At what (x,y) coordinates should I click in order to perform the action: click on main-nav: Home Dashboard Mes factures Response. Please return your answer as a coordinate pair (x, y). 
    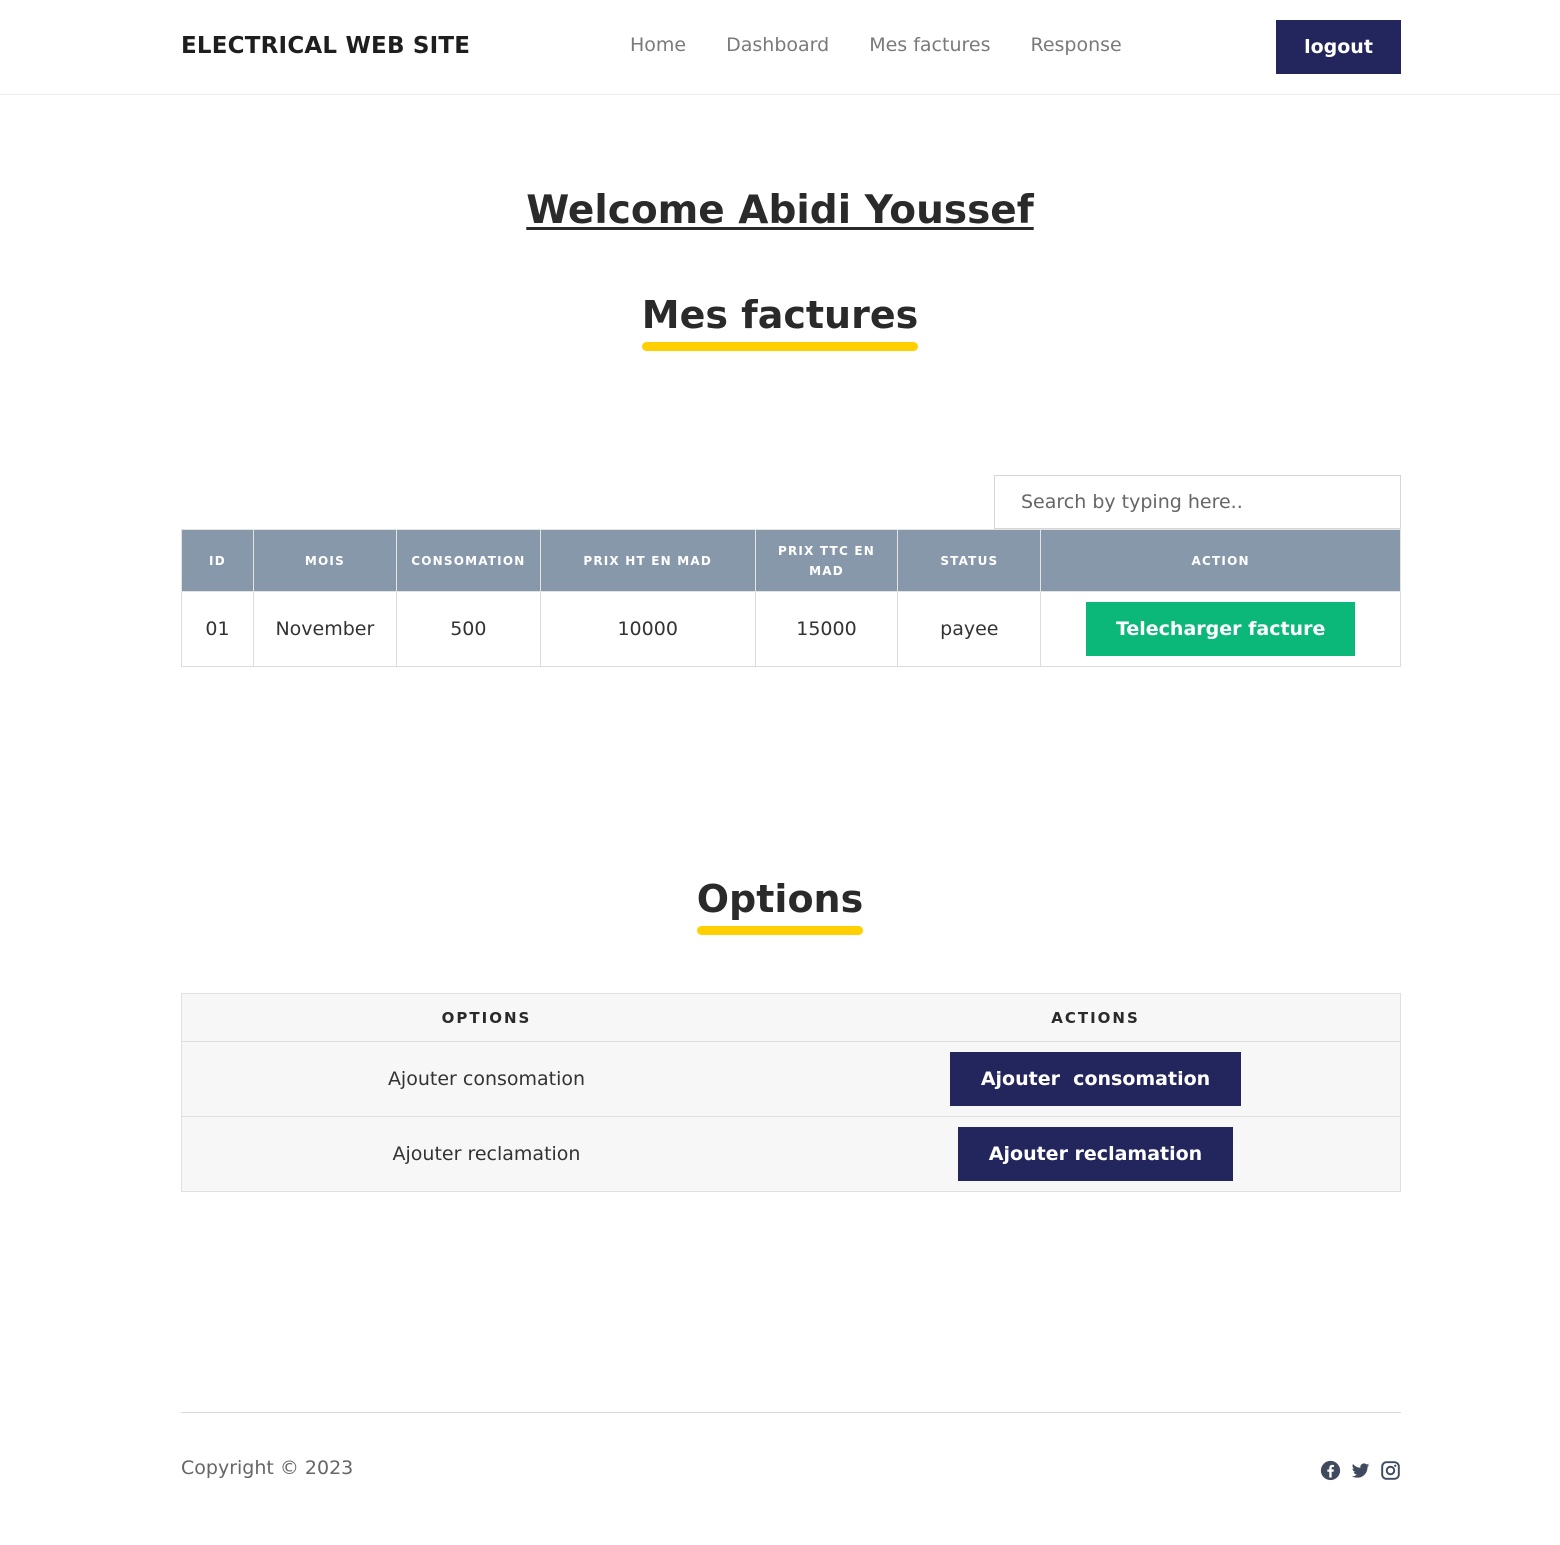
    Looking at the image, I should click on (876, 45).